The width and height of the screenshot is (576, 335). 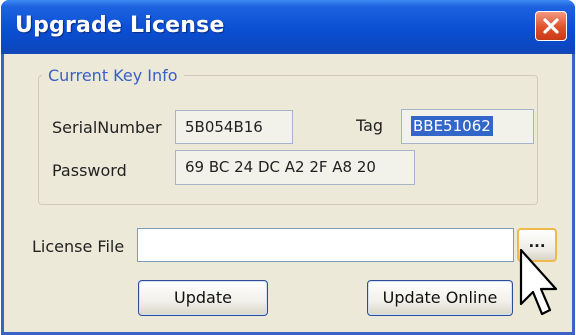 I want to click on close-button, so click(x=551, y=26).